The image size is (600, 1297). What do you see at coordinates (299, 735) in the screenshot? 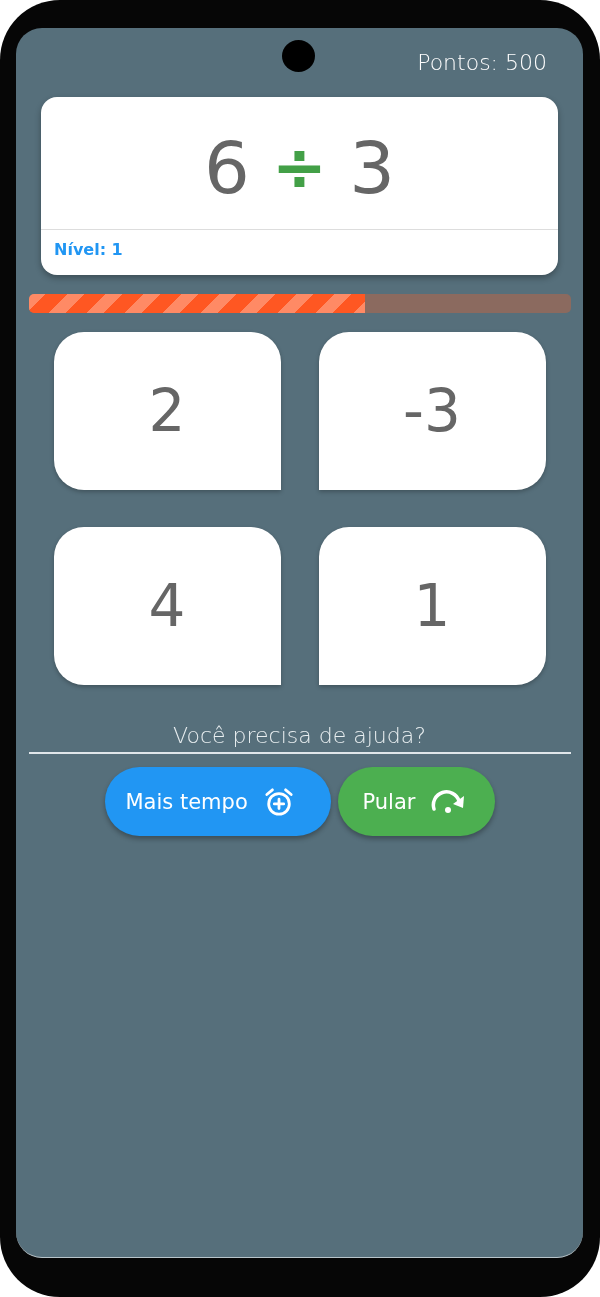
I see `help-prompt: Você precisa de ajuda?` at bounding box center [299, 735].